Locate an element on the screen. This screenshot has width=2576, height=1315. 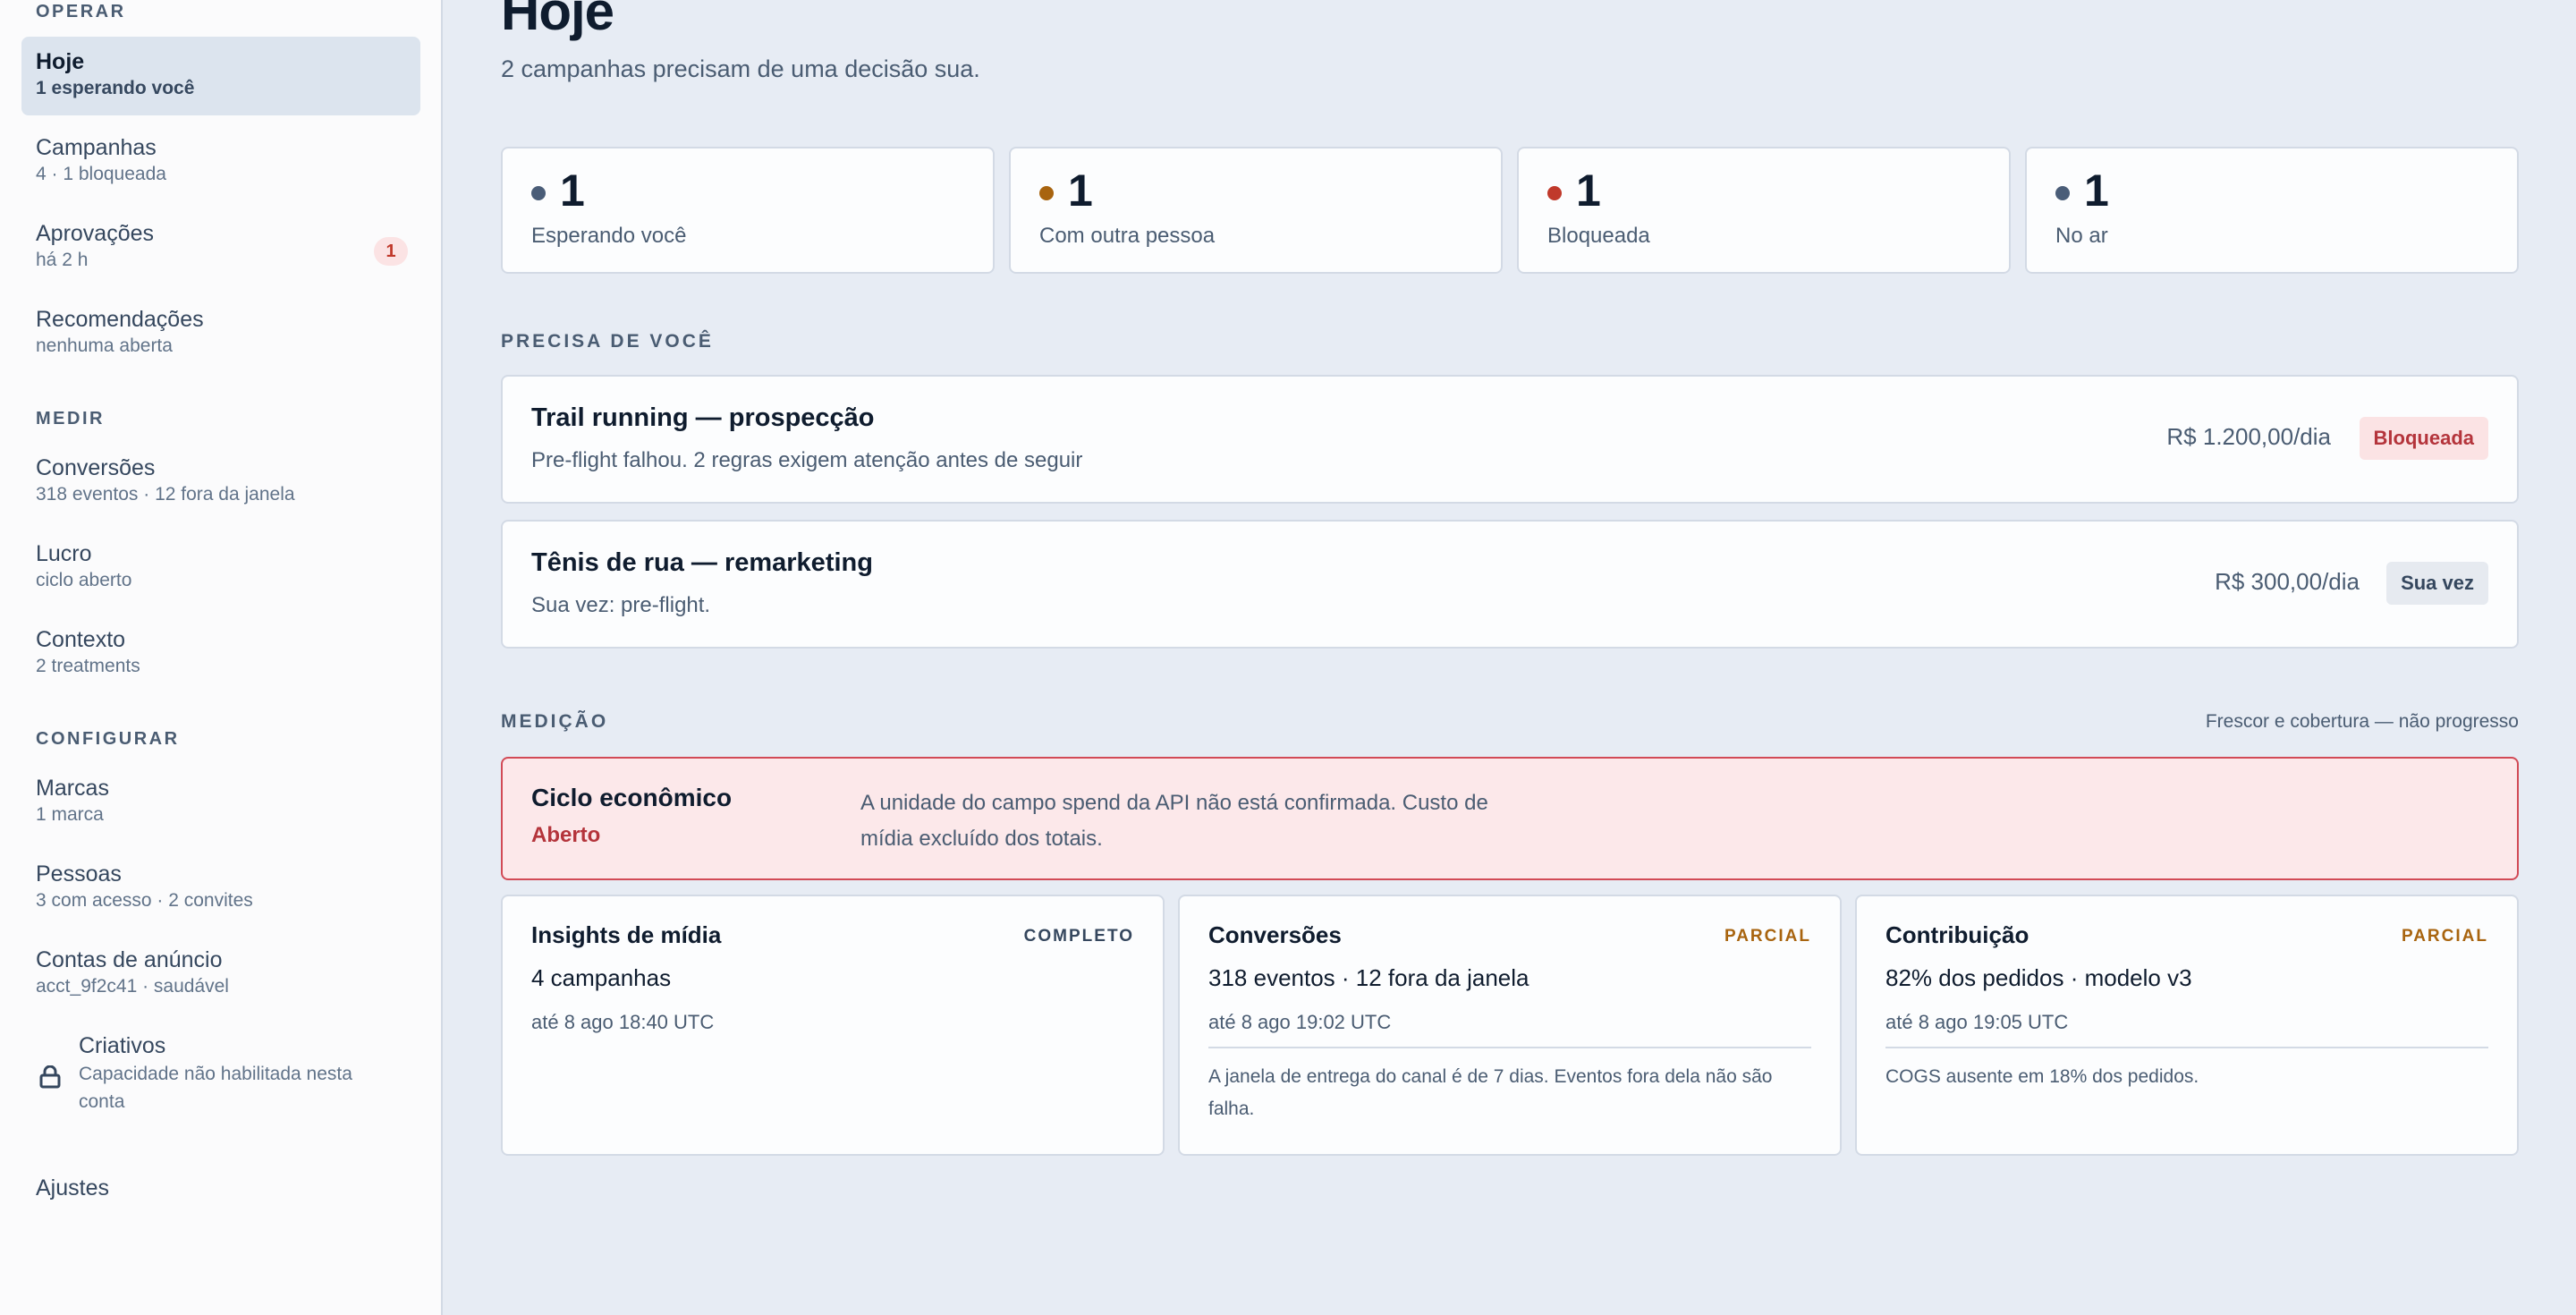
sidebar-item-sub: 4 · 1 bloqueada is located at coordinates (101, 174).